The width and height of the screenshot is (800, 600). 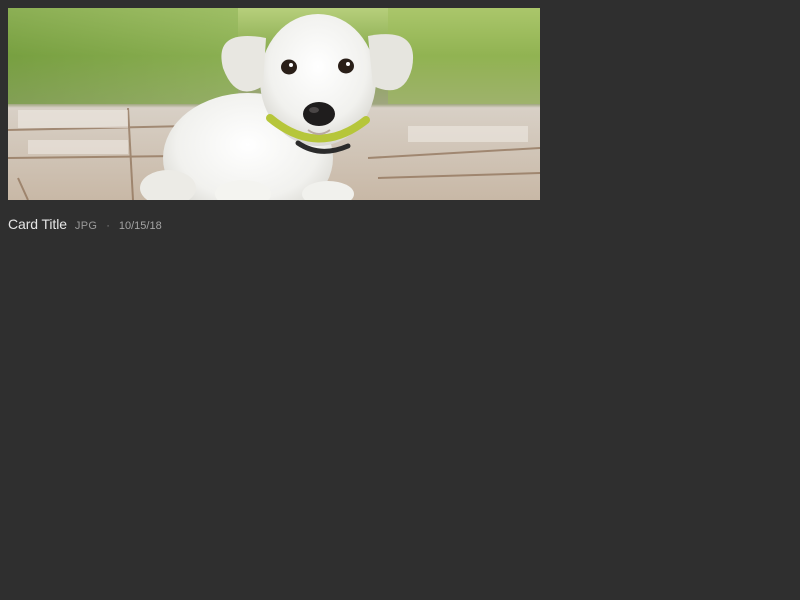 What do you see at coordinates (274, 224) in the screenshot?
I see `card-footer: Card Title JPG · 10/15/18` at bounding box center [274, 224].